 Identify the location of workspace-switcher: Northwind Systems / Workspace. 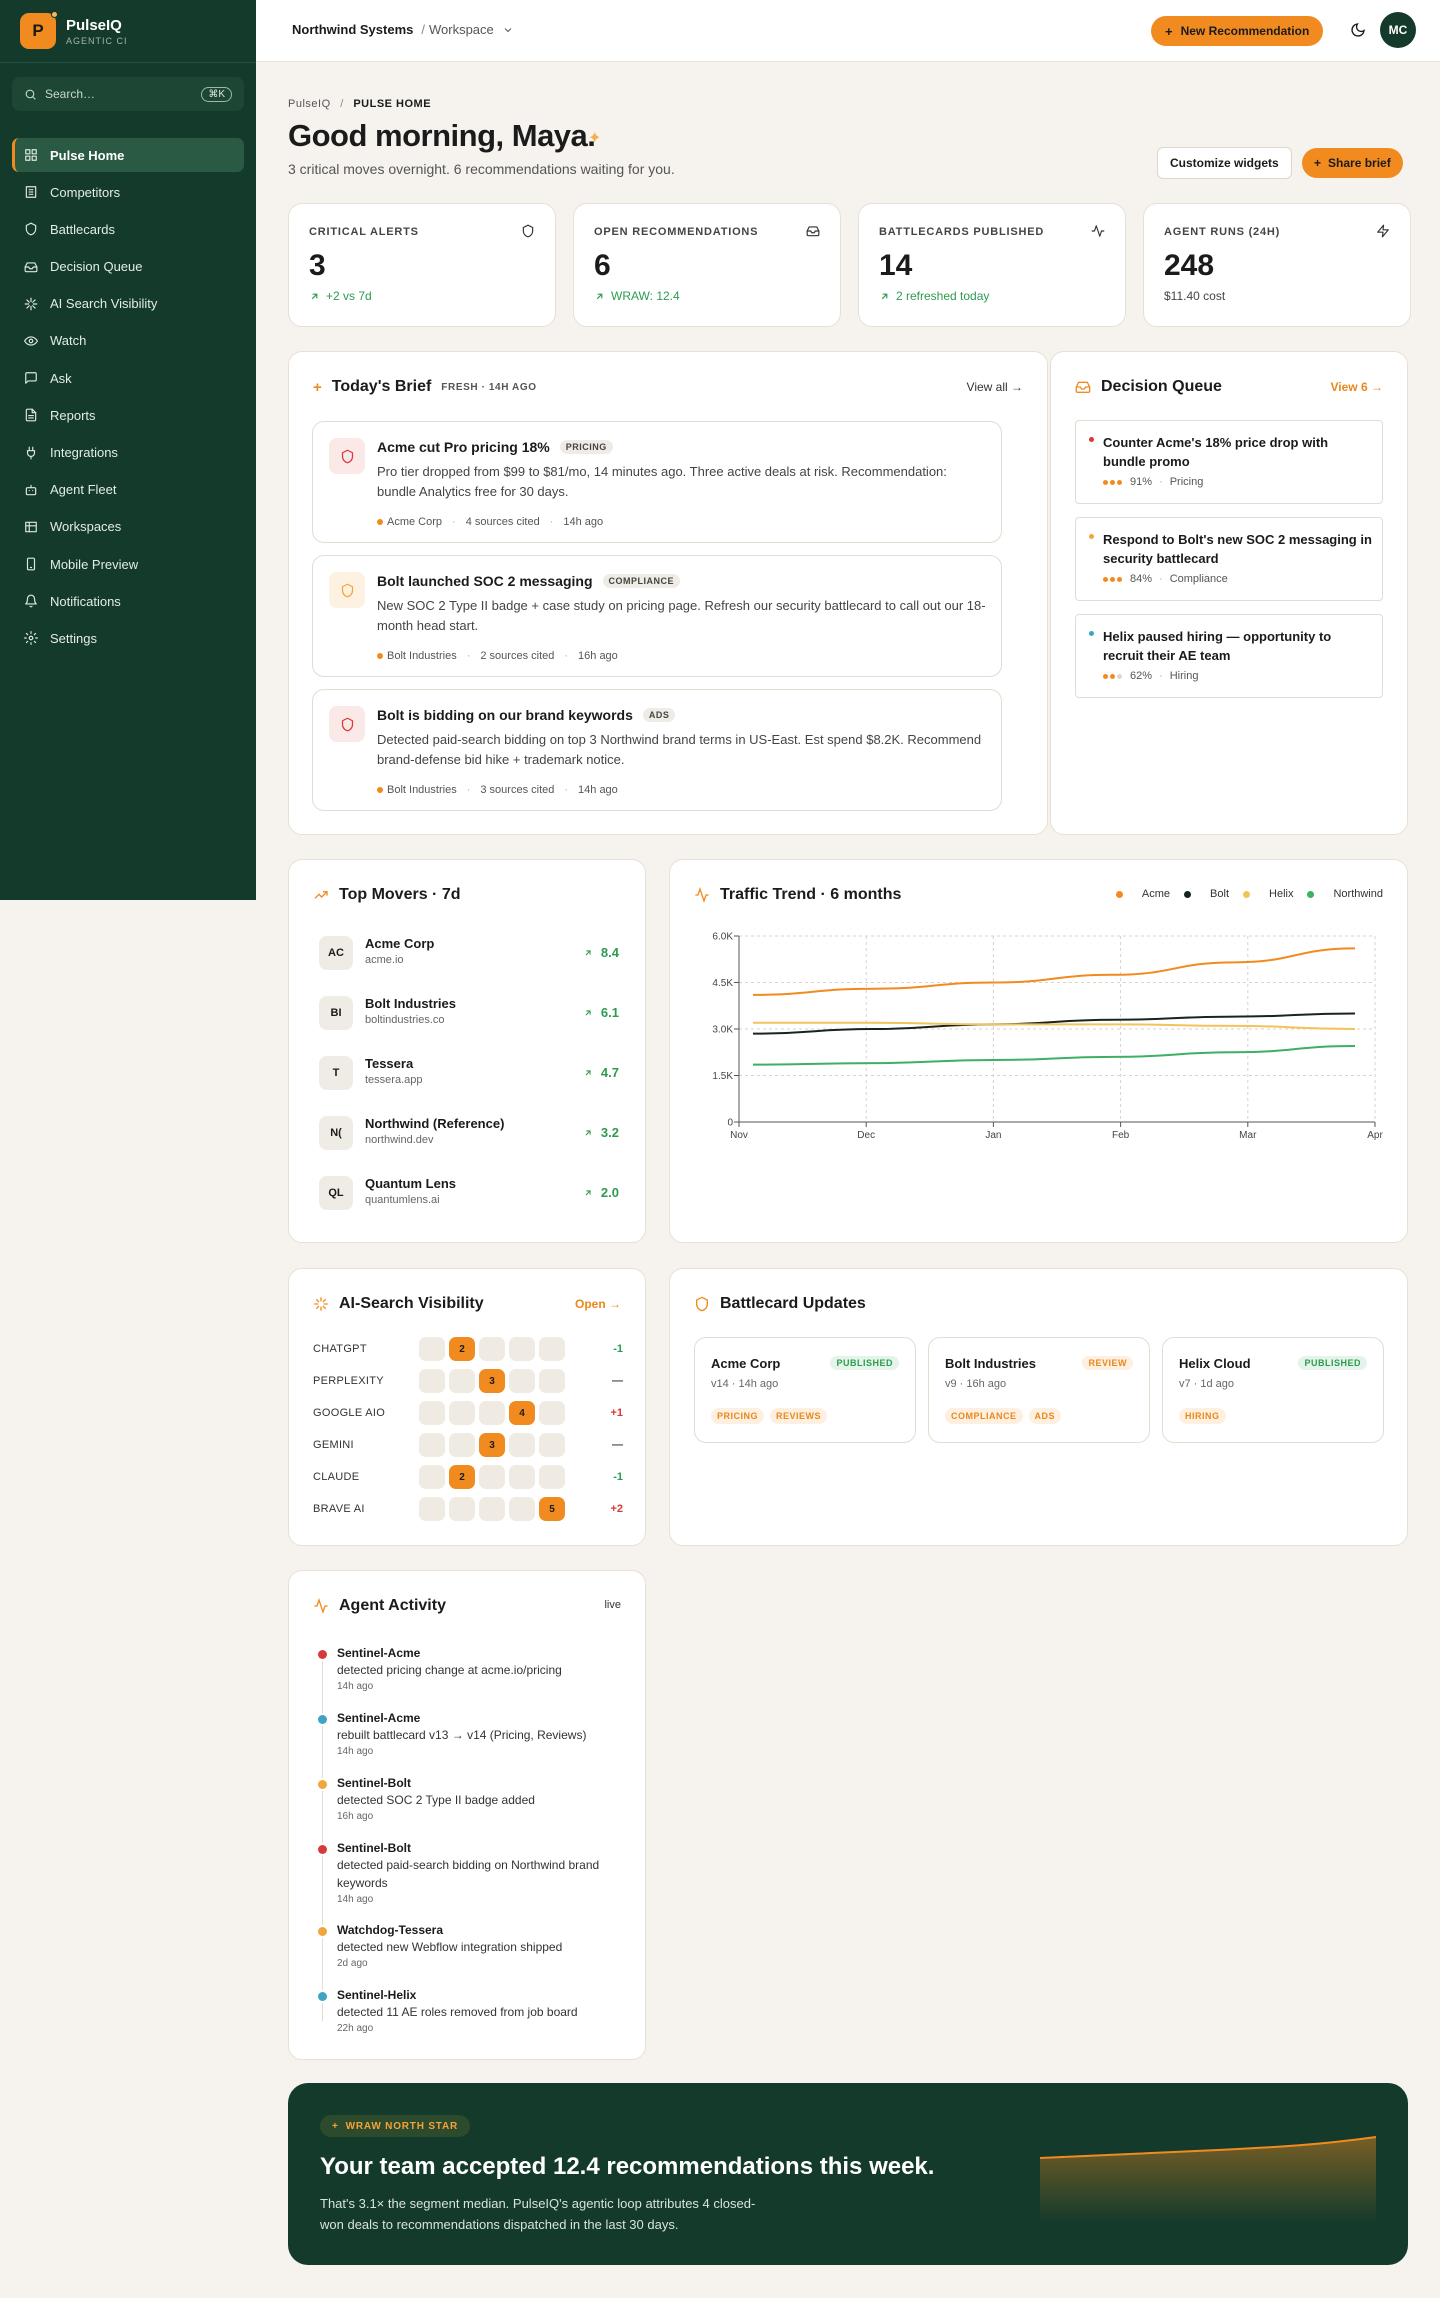
(403, 29).